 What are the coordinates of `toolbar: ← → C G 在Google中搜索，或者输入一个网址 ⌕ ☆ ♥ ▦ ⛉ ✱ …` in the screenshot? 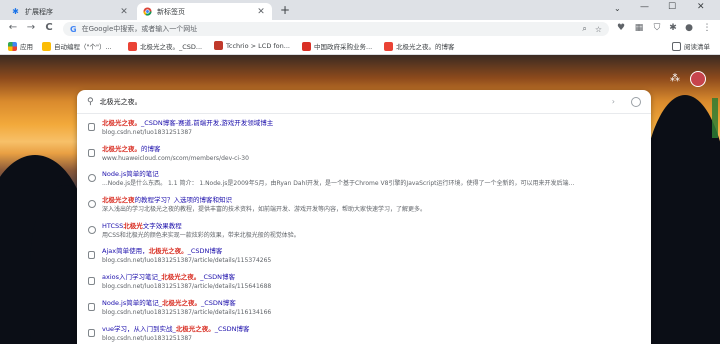 It's located at (360, 29).